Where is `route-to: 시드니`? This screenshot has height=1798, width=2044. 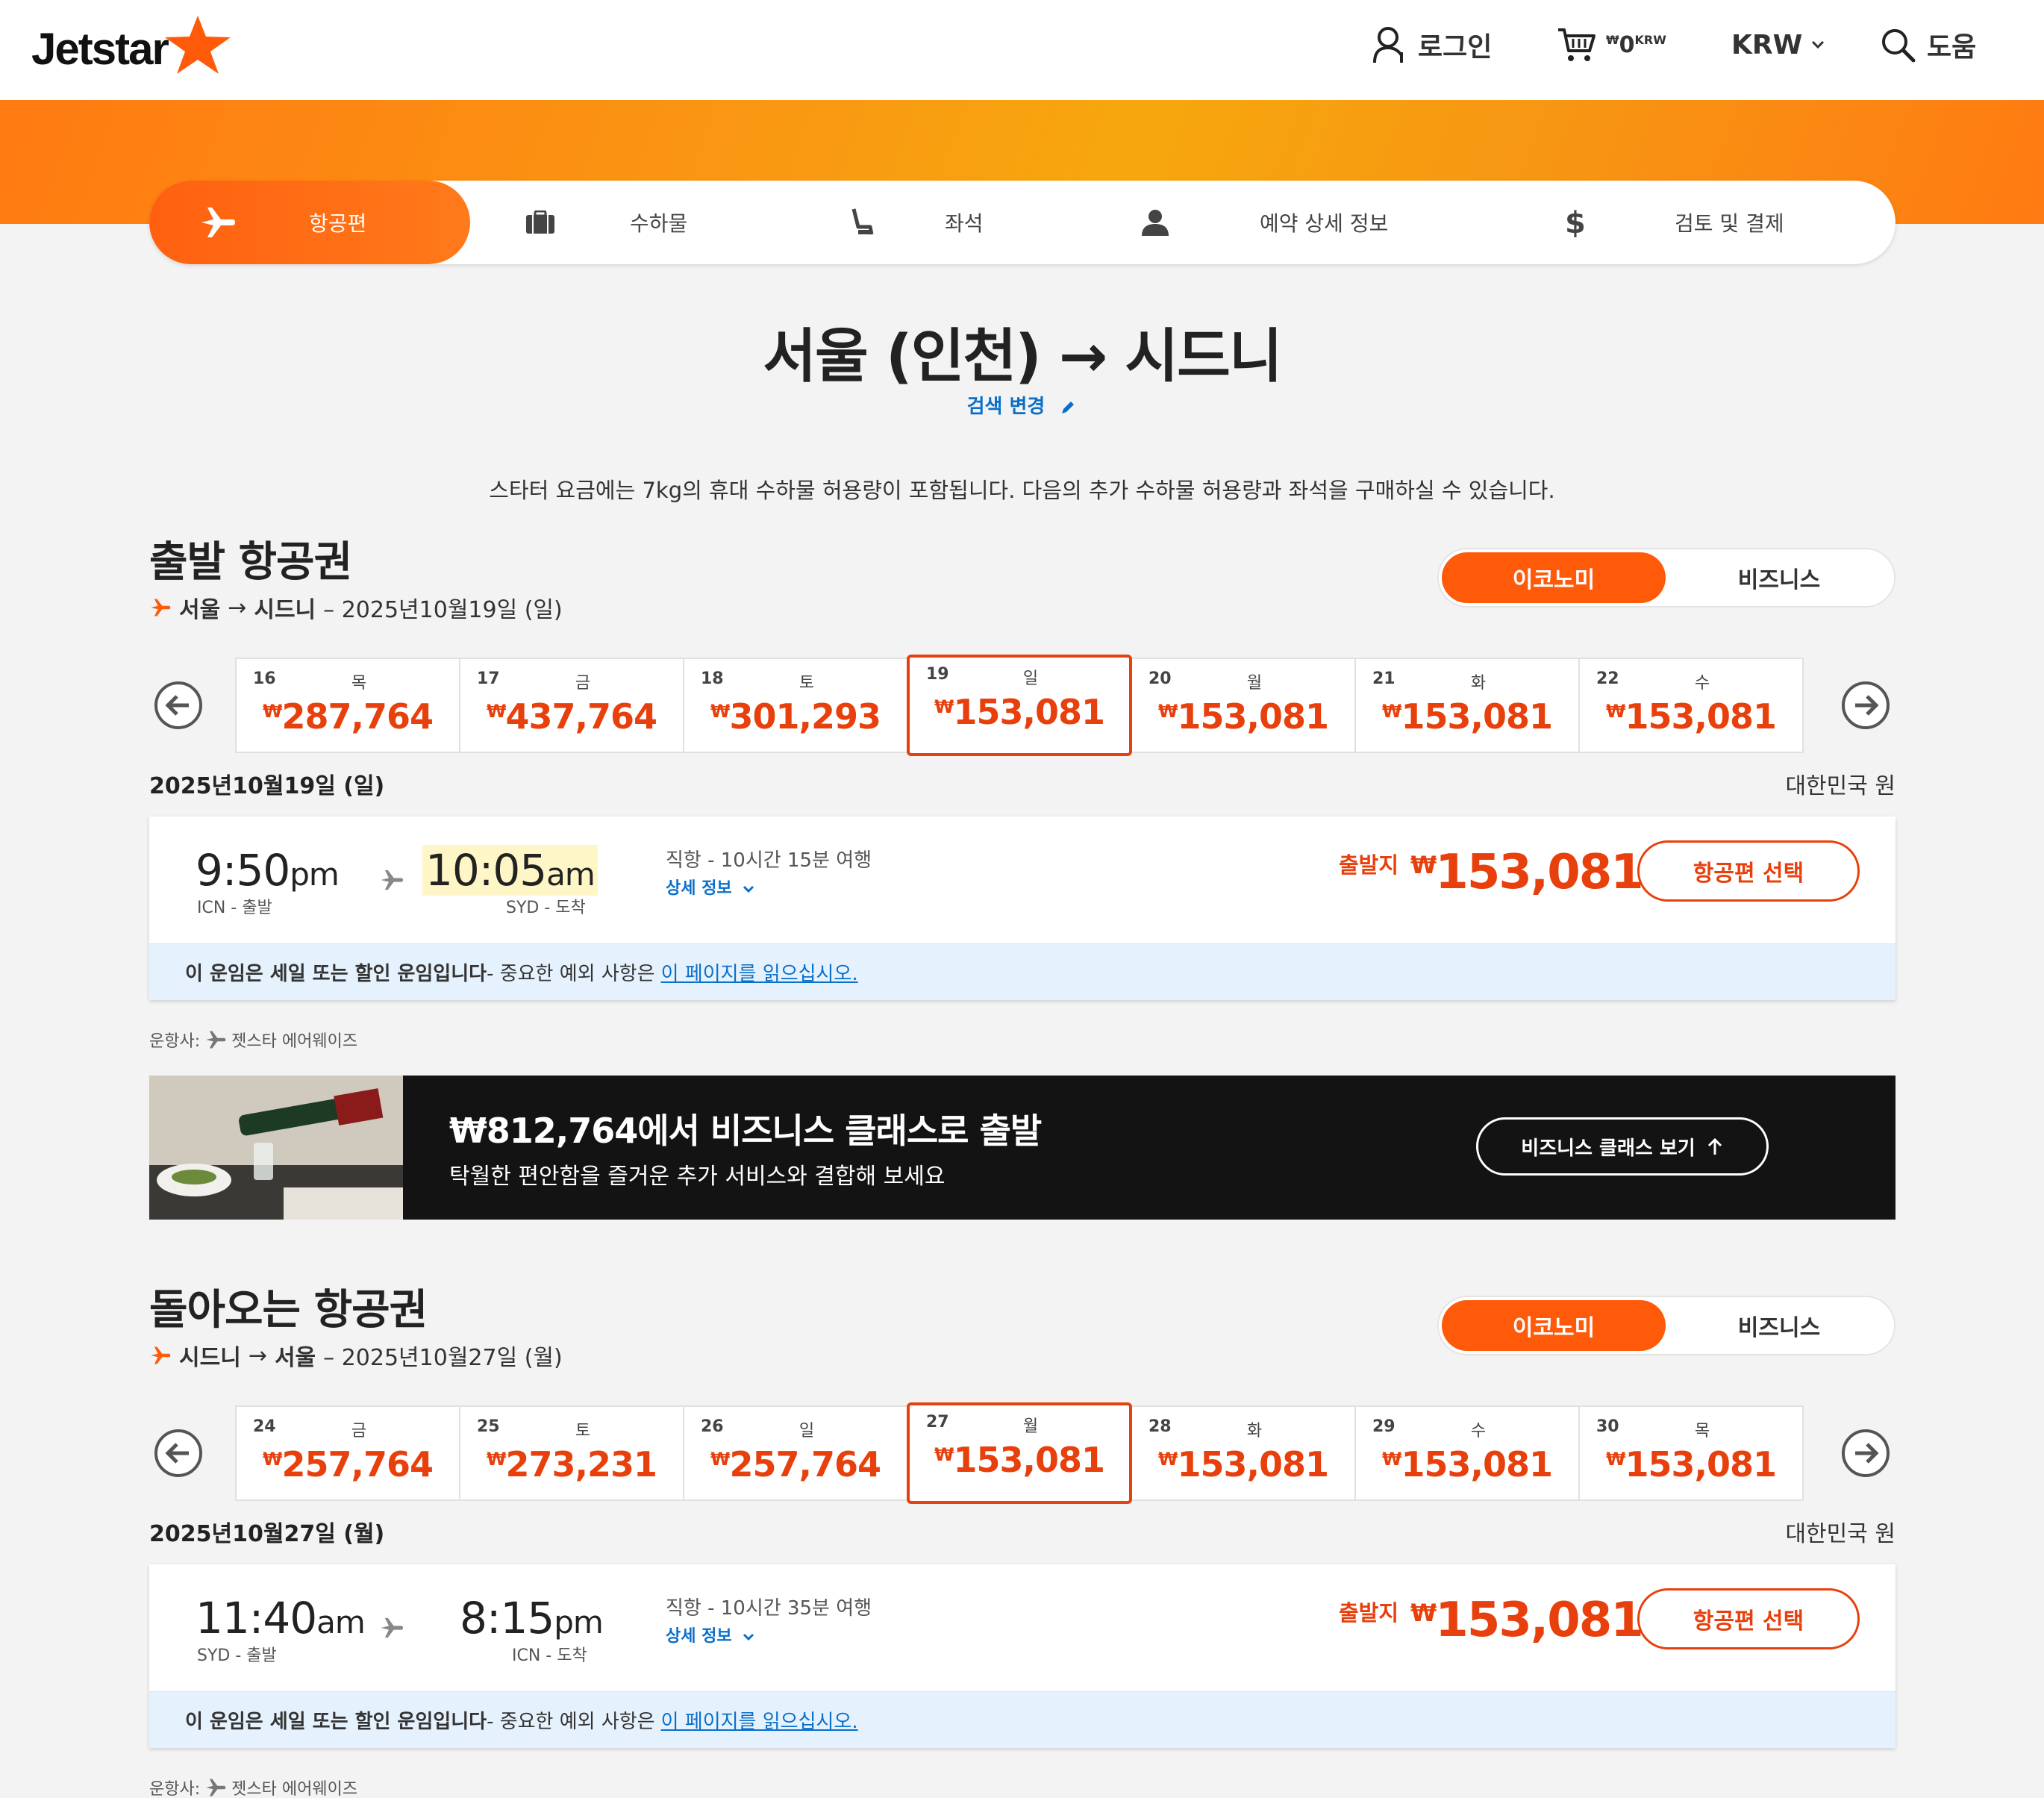 route-to: 시드니 is located at coordinates (285, 610).